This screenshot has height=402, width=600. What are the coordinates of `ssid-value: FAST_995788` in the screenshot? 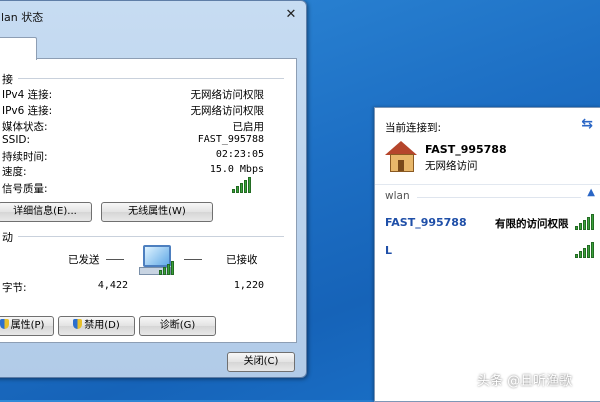 It's located at (230, 139).